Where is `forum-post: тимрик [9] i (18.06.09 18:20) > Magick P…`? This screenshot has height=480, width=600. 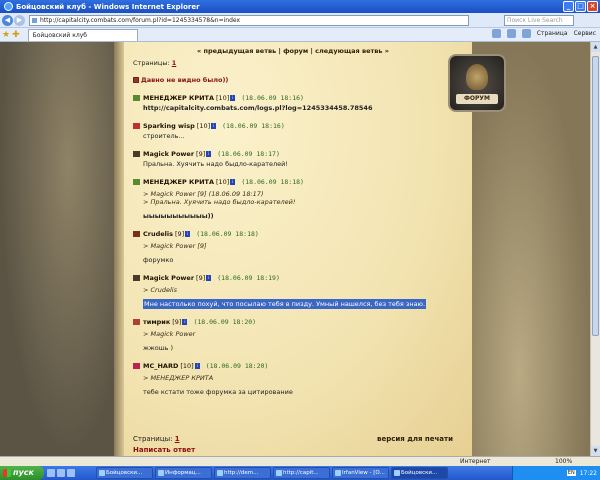 forum-post: тимрик [9] i (18.06.09 18:20) > Magick P… is located at coordinates (293, 335).